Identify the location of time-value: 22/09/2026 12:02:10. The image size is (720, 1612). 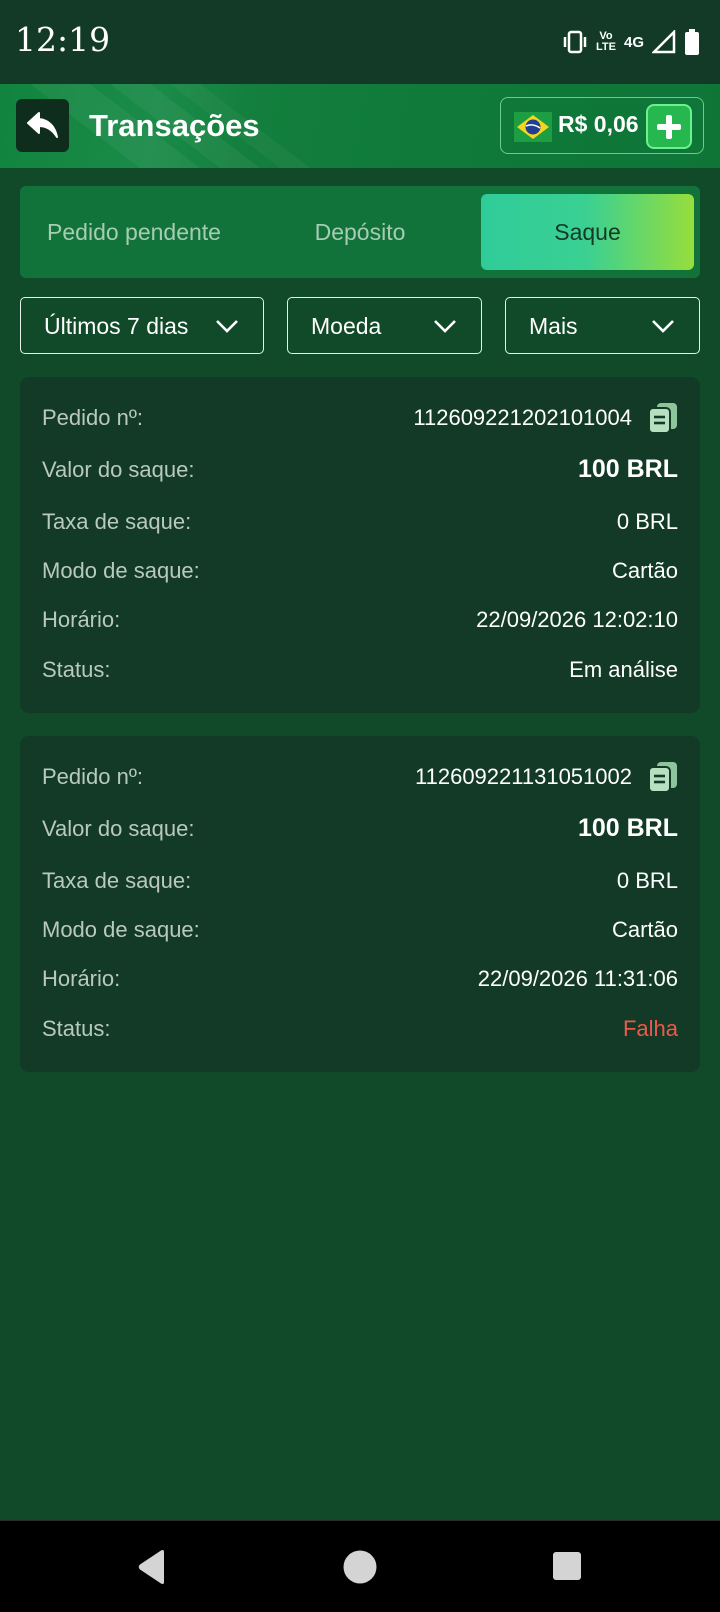
(577, 619).